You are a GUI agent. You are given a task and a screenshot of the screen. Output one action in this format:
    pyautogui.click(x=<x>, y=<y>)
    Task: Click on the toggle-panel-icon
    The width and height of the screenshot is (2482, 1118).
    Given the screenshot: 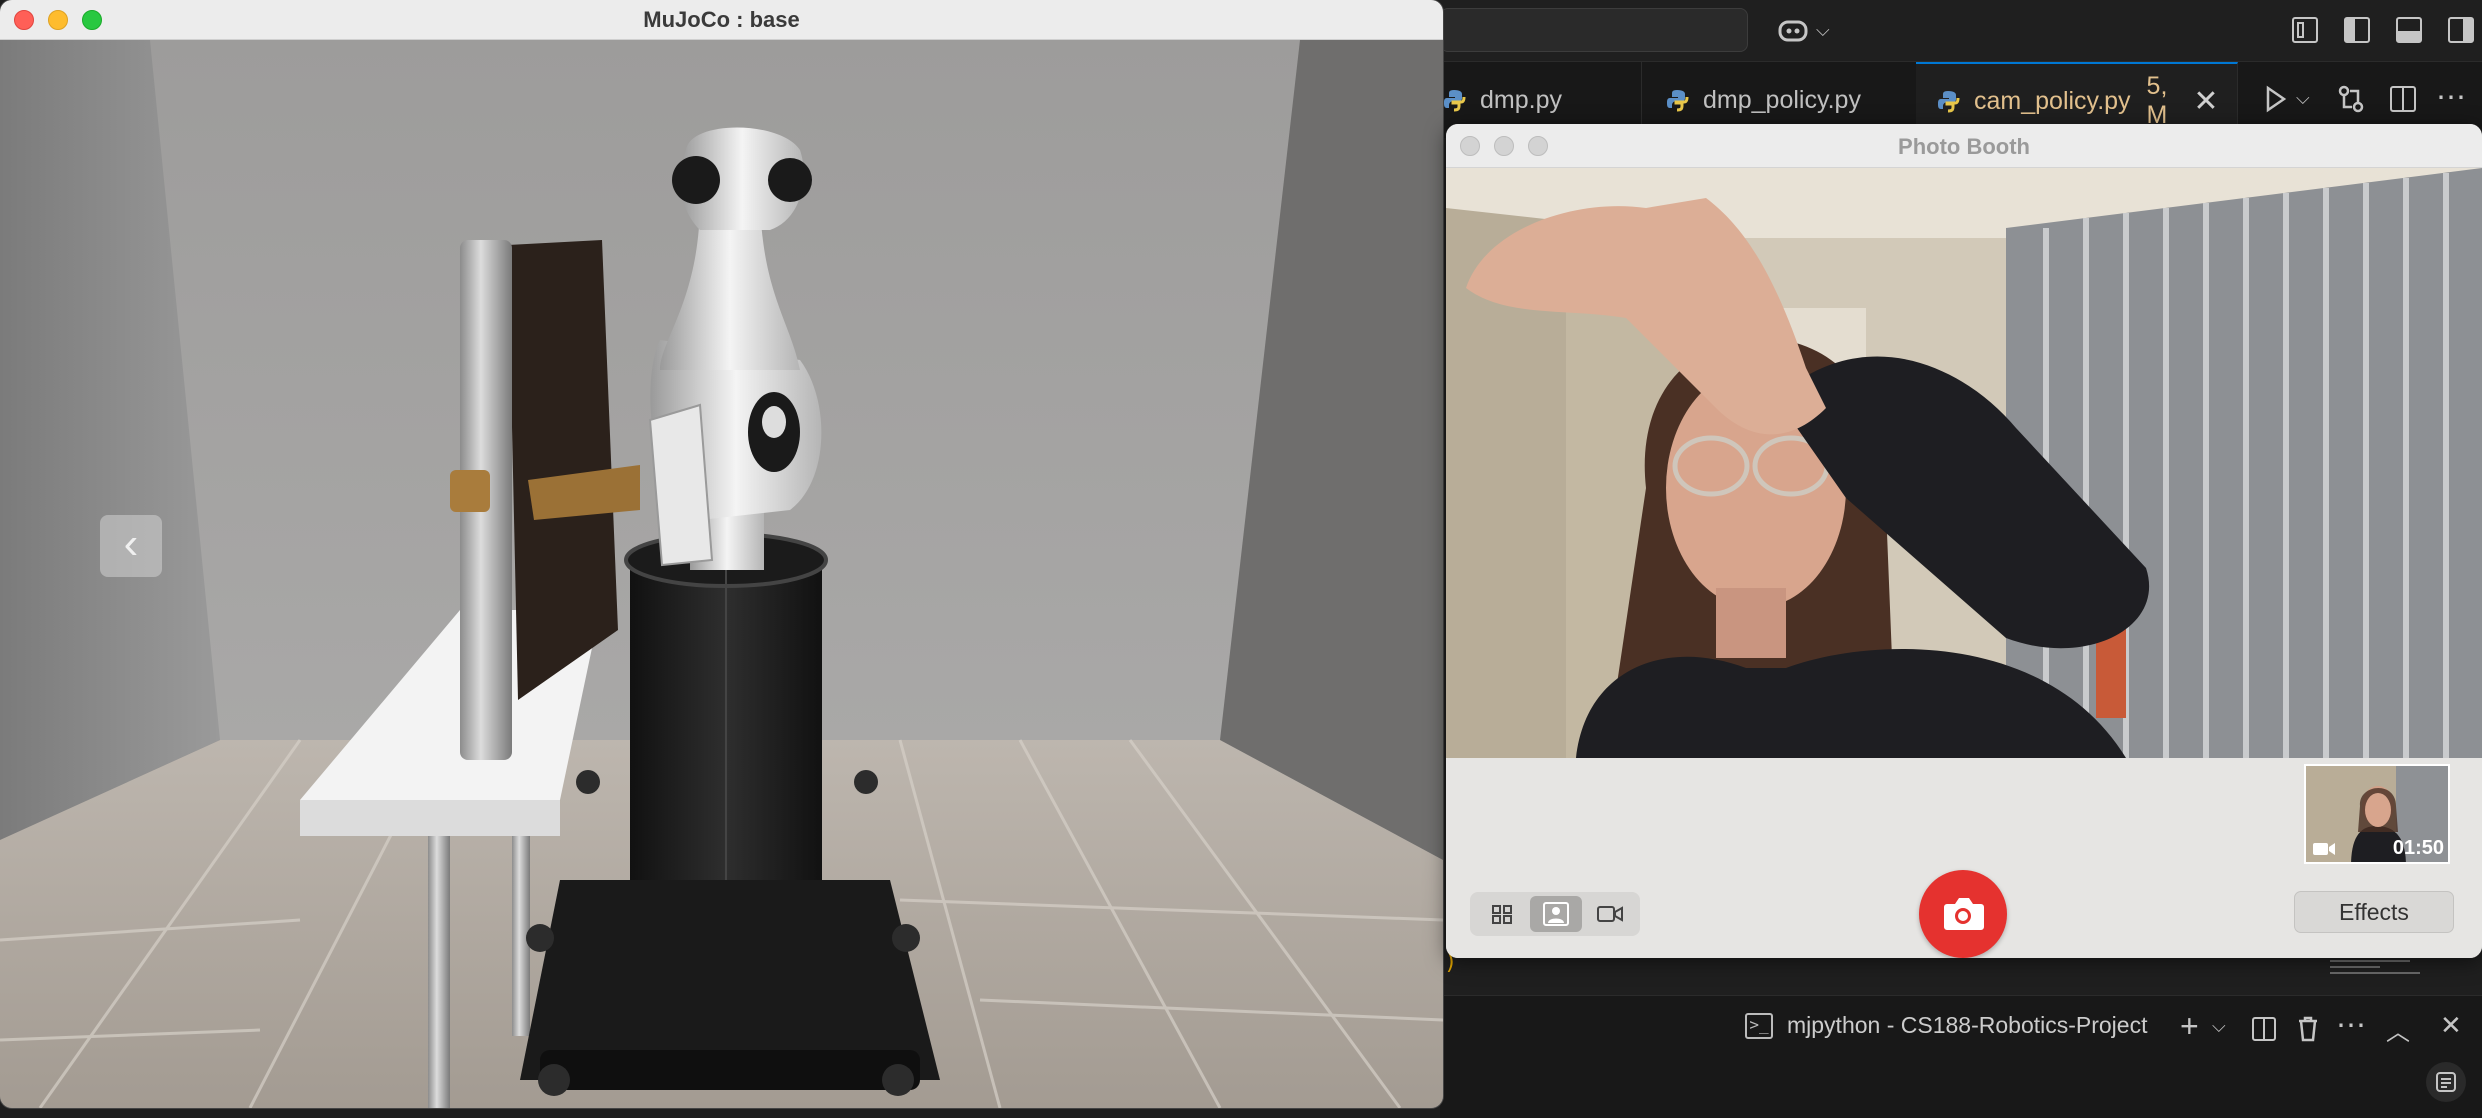 What is the action you would take?
    pyautogui.click(x=2409, y=30)
    